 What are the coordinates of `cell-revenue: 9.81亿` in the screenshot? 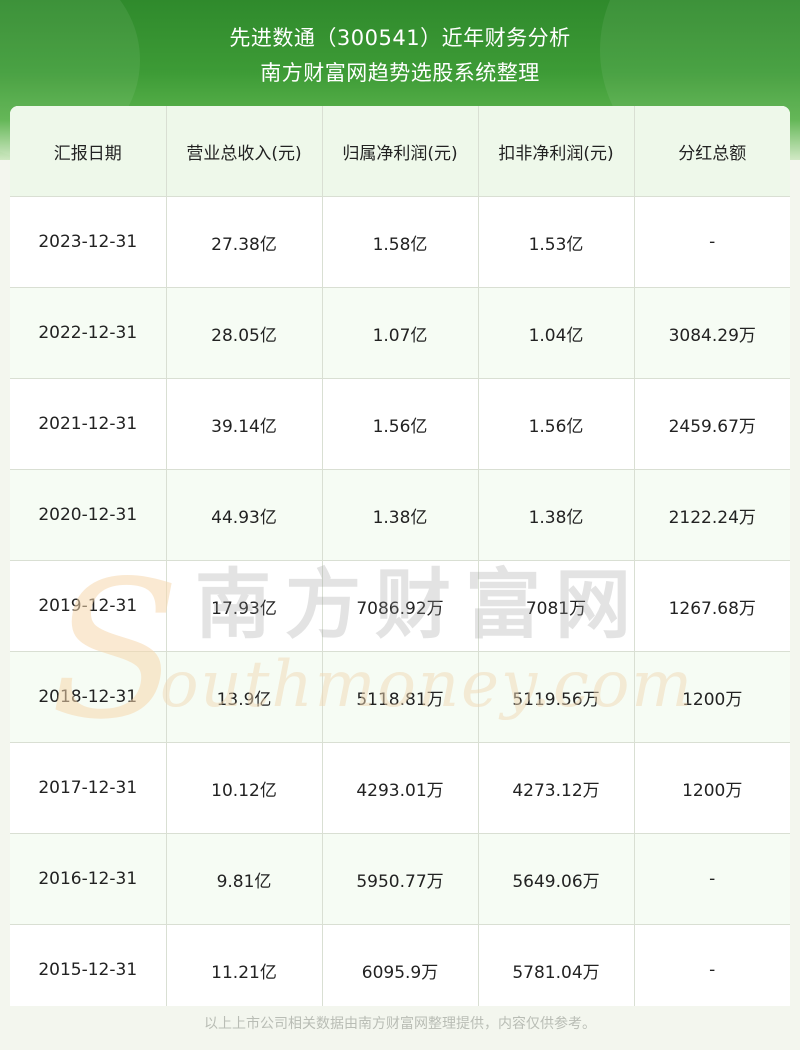 It's located at (244, 879).